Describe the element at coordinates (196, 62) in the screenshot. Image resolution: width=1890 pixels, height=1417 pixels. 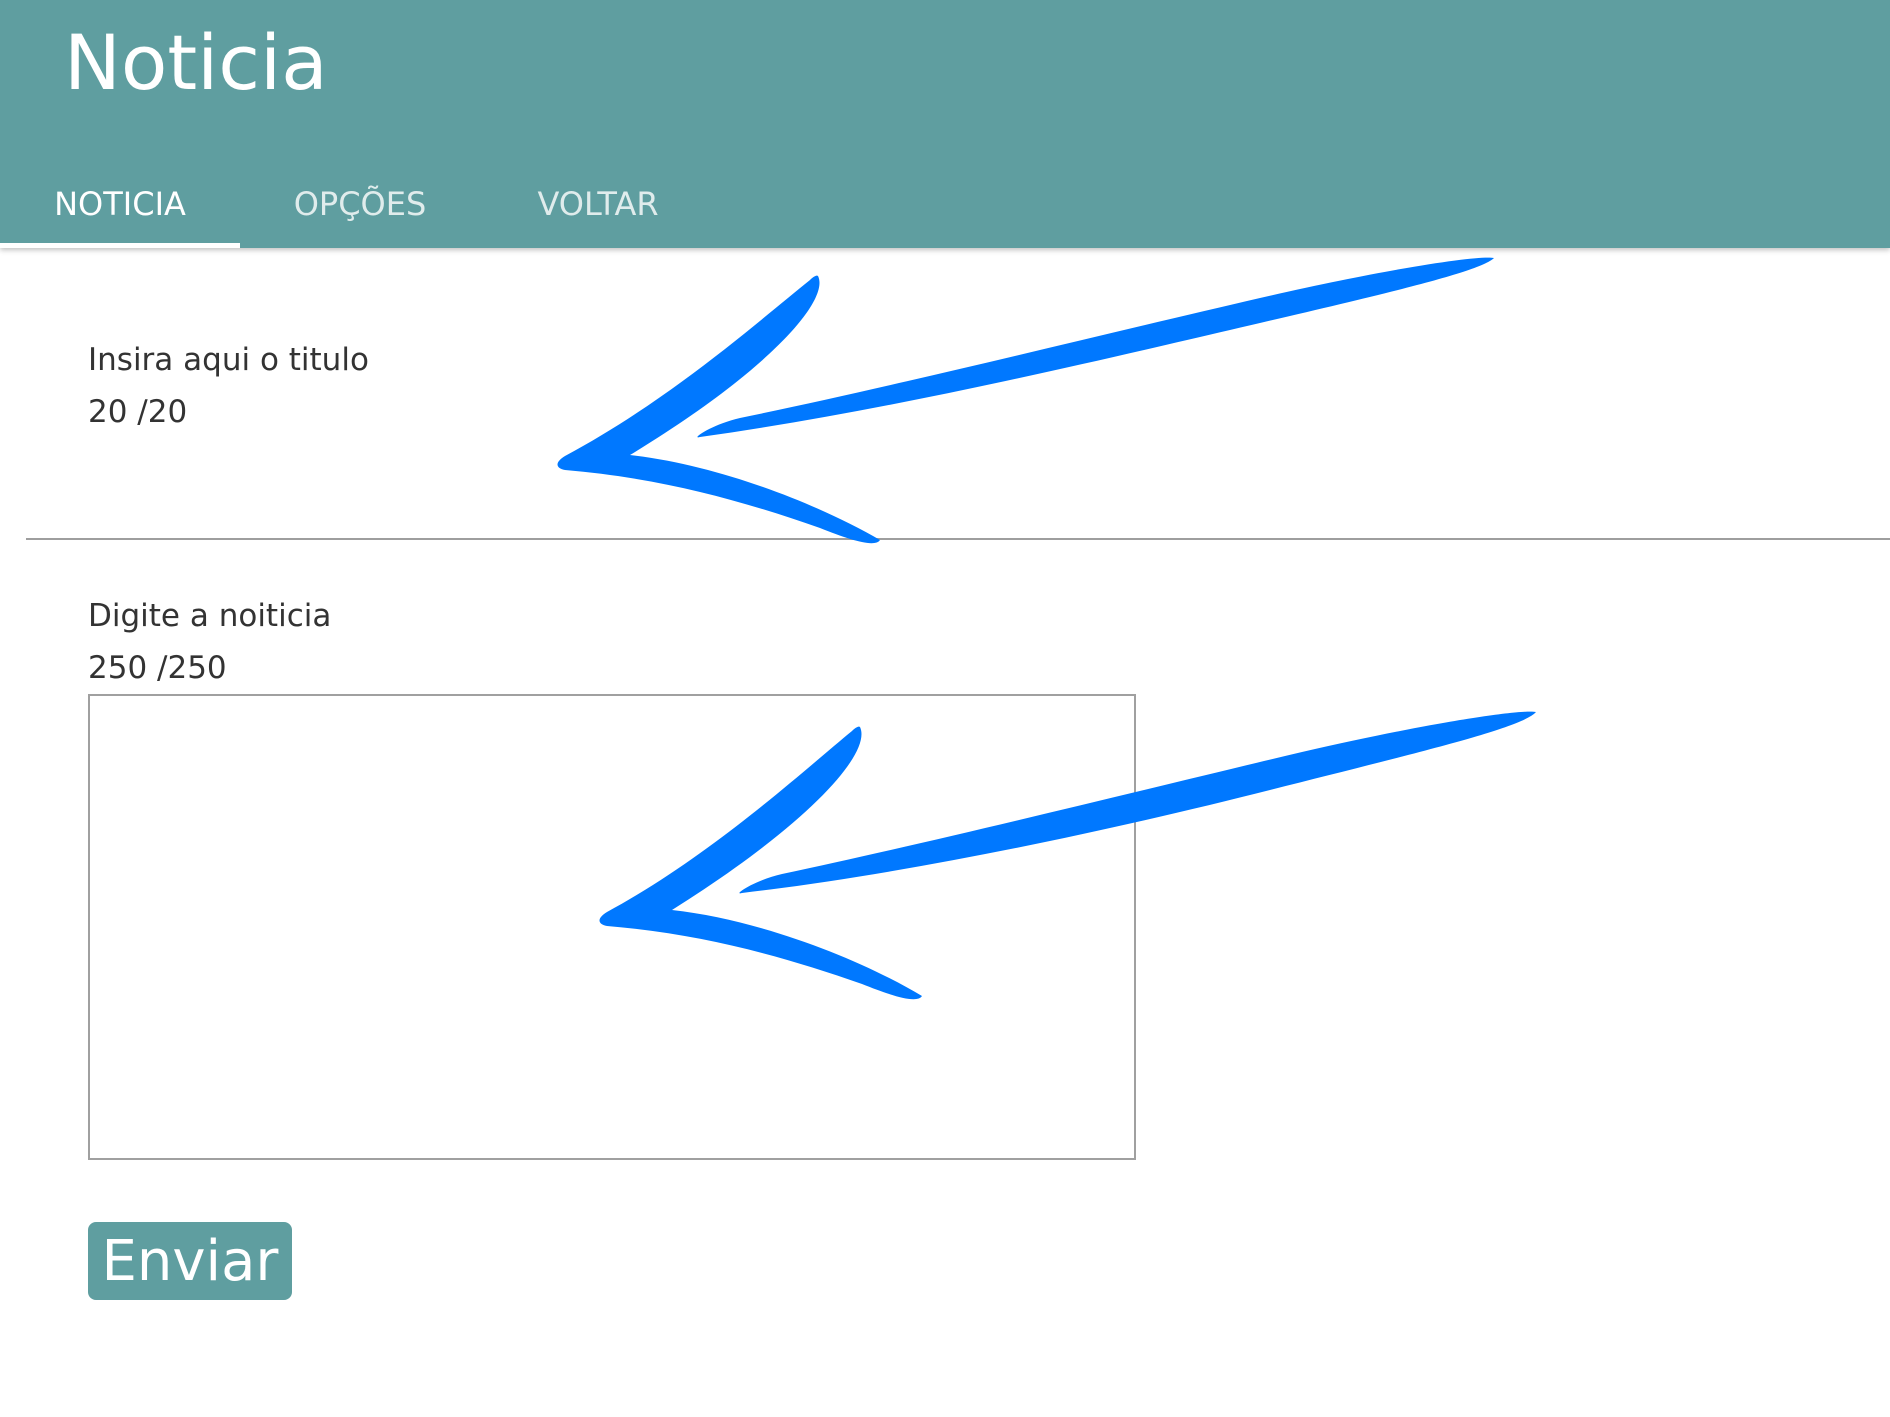
I see `page-title: Noticia` at that location.